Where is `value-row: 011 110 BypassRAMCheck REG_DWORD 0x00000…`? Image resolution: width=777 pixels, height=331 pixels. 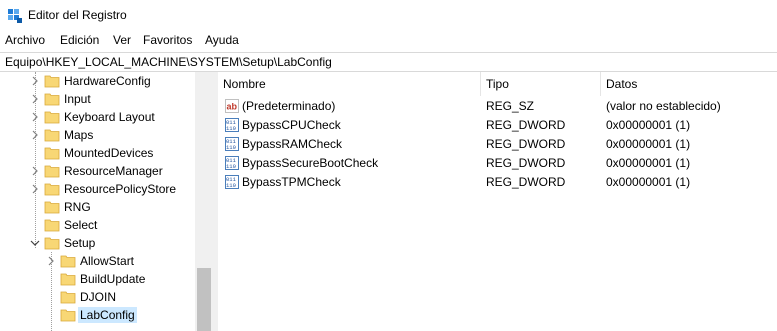 value-row: 011 110 BypassRAMCheck REG_DWORD 0x00000… is located at coordinates (497, 144).